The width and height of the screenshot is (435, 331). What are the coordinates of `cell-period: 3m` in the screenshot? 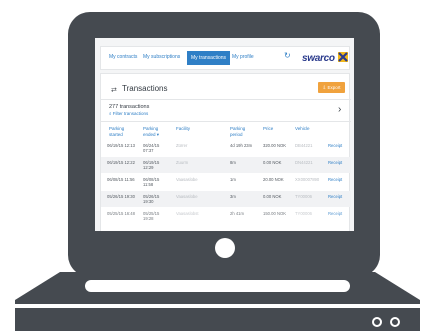 It's located at (233, 196).